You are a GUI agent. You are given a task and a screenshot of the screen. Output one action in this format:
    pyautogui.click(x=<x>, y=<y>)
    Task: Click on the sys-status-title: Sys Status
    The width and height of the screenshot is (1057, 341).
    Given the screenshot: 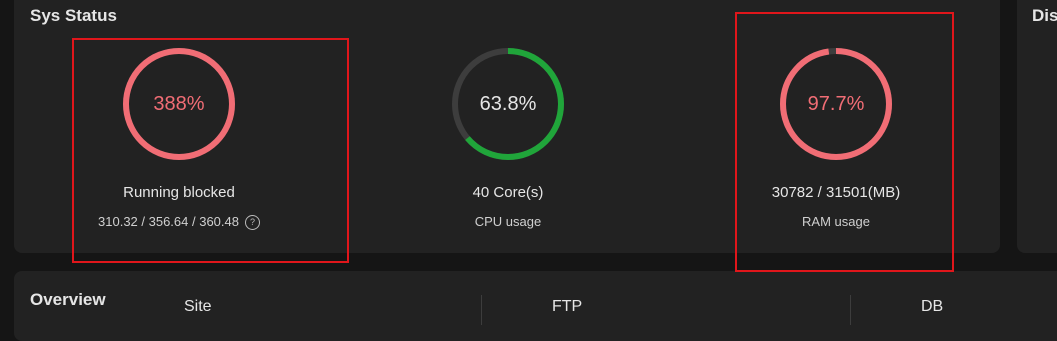 What is the action you would take?
    pyautogui.click(x=73, y=15)
    